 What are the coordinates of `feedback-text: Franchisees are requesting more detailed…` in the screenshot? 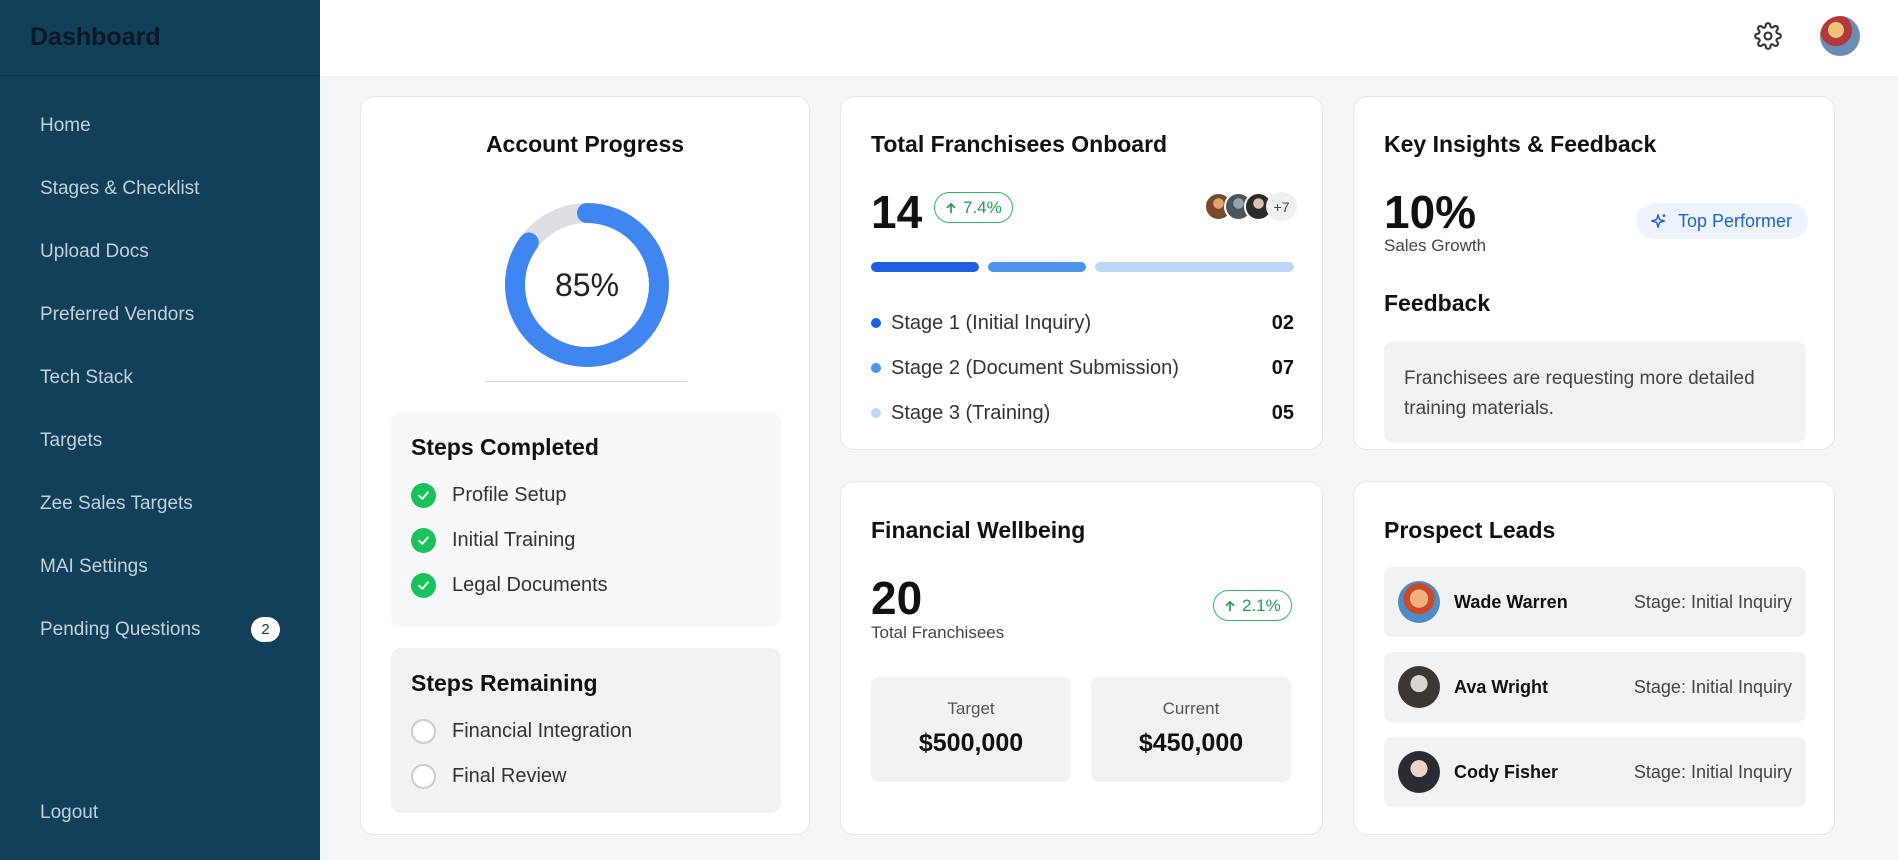 It's located at (1595, 392).